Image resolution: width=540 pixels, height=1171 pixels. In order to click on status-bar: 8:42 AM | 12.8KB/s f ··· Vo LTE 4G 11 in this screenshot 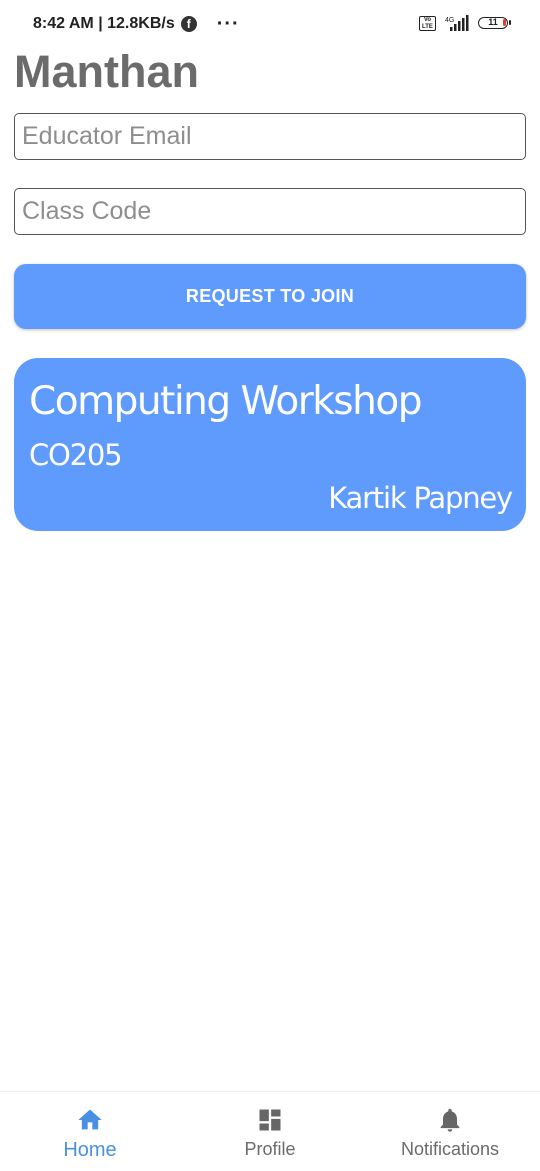, I will do `click(270, 24)`.